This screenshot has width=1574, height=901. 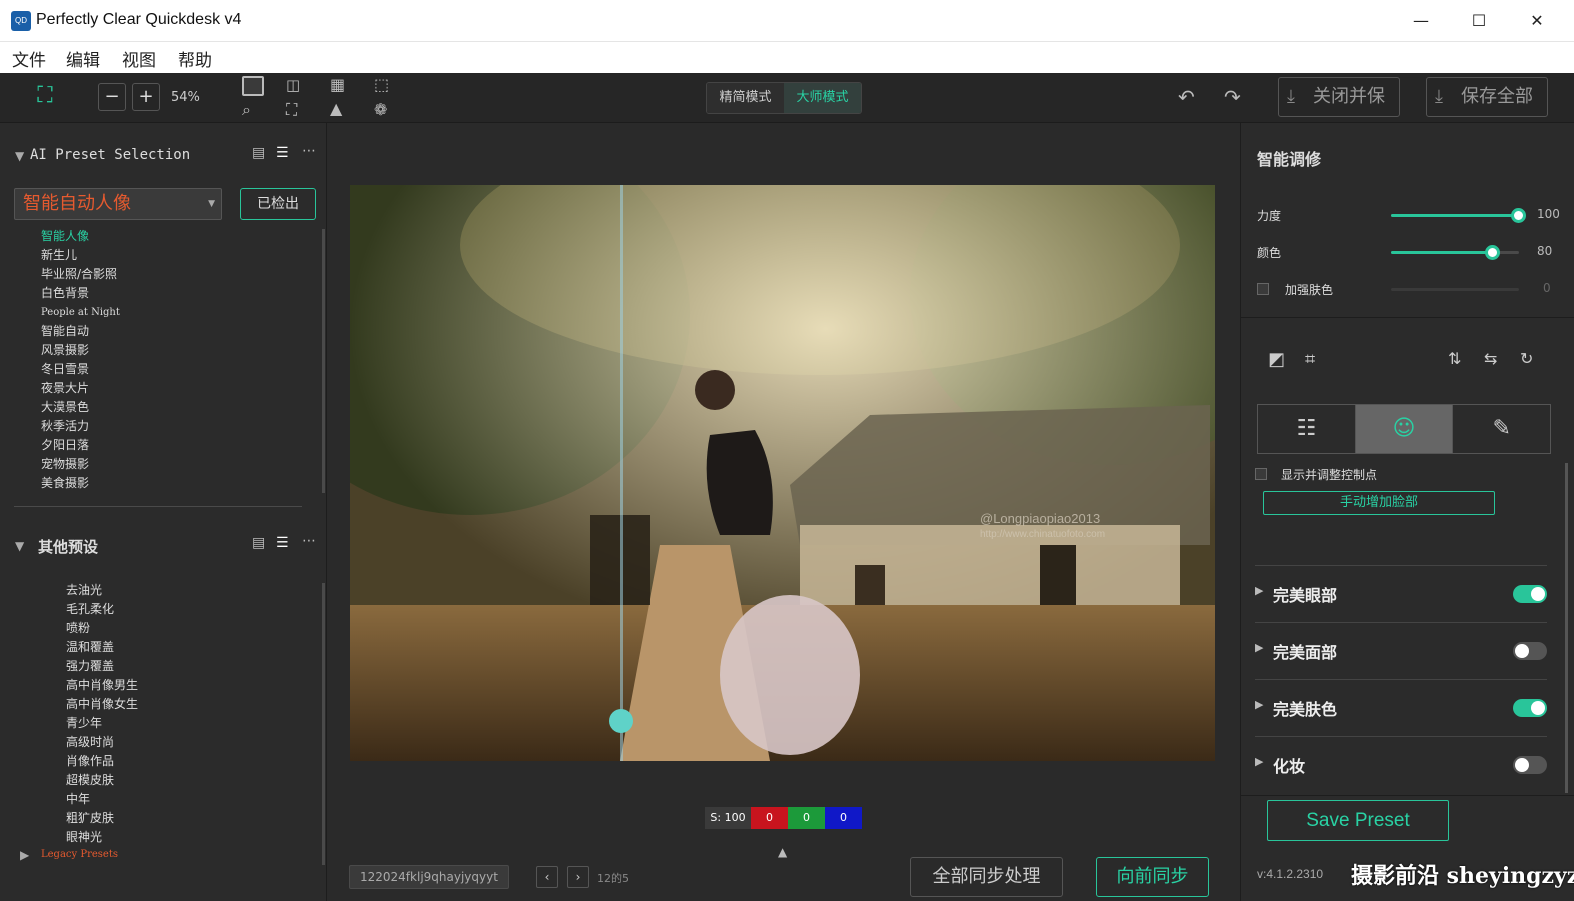 What do you see at coordinates (380, 109) in the screenshot?
I see `palette-icon: ❁` at bounding box center [380, 109].